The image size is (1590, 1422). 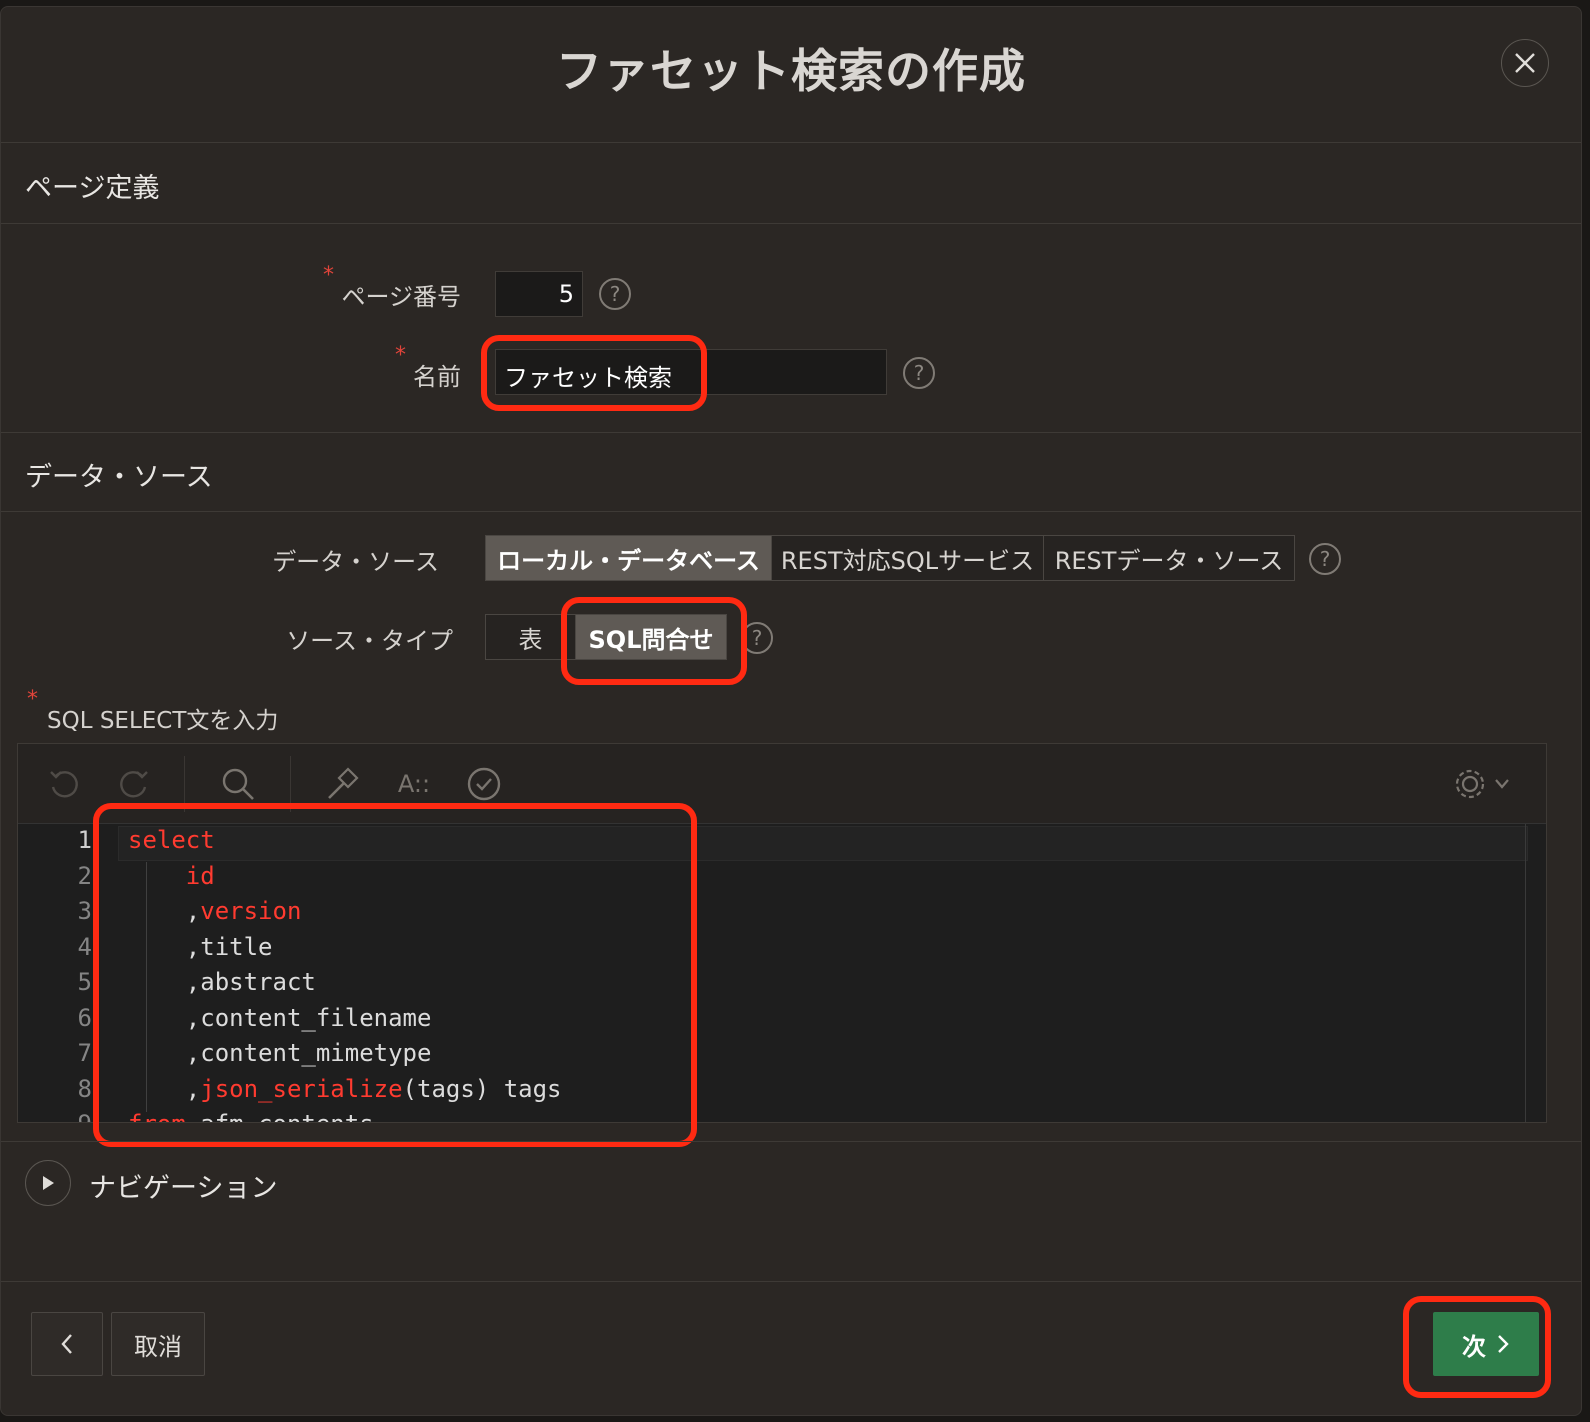 What do you see at coordinates (369, 641) in the screenshot?
I see `source-type-label: ソース・タイプ` at bounding box center [369, 641].